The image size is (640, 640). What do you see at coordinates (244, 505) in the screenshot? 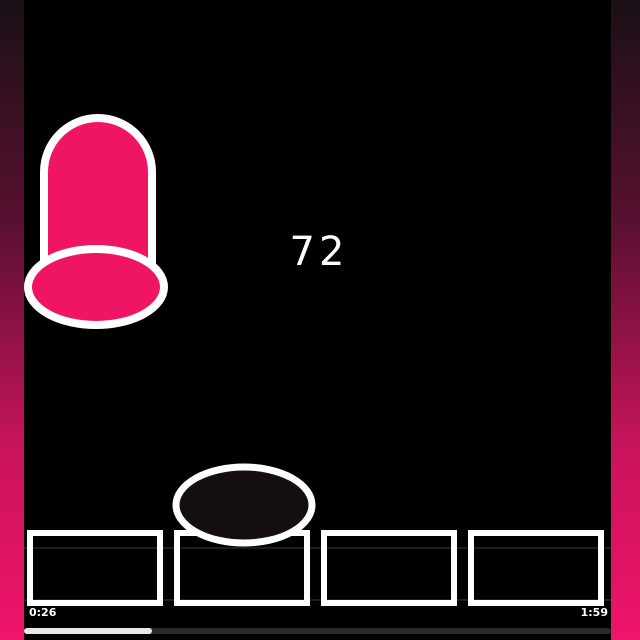
I see `ball` at bounding box center [244, 505].